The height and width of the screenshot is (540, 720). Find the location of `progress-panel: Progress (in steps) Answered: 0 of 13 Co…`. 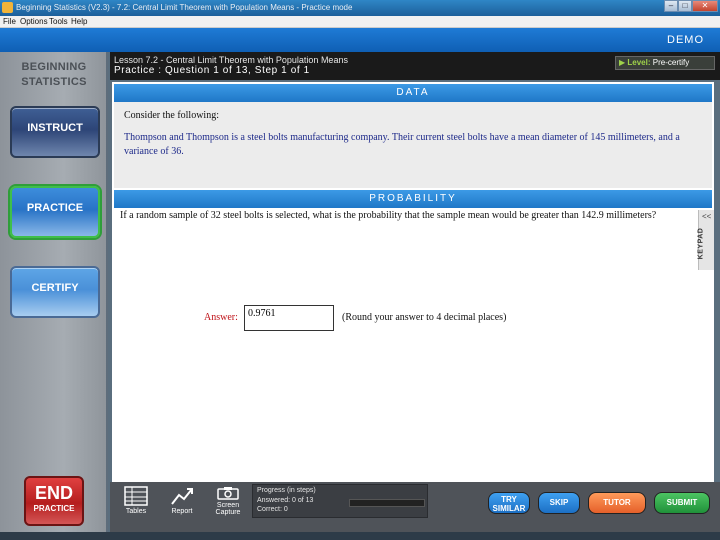

progress-panel: Progress (in steps) Answered: 0 of 13 Co… is located at coordinates (340, 501).